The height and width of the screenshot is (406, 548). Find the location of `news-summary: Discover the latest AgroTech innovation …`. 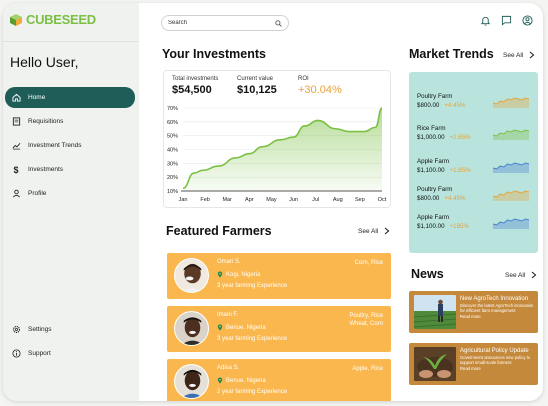

news-summary: Discover the latest AgroTech innovation … is located at coordinates (498, 311).